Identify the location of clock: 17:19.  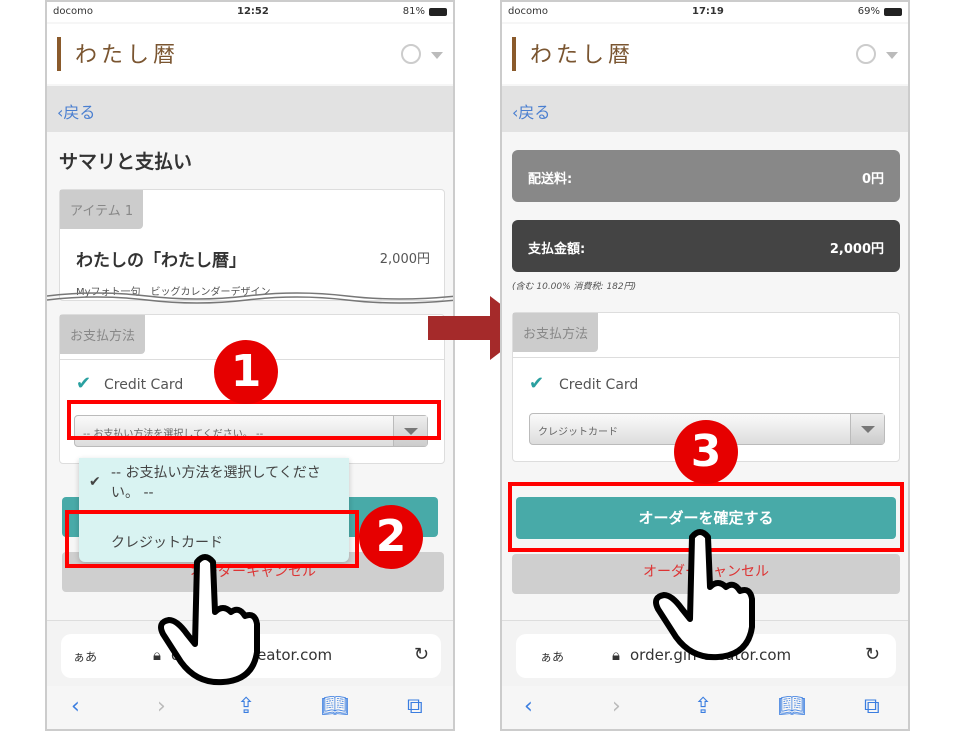
(708, 11).